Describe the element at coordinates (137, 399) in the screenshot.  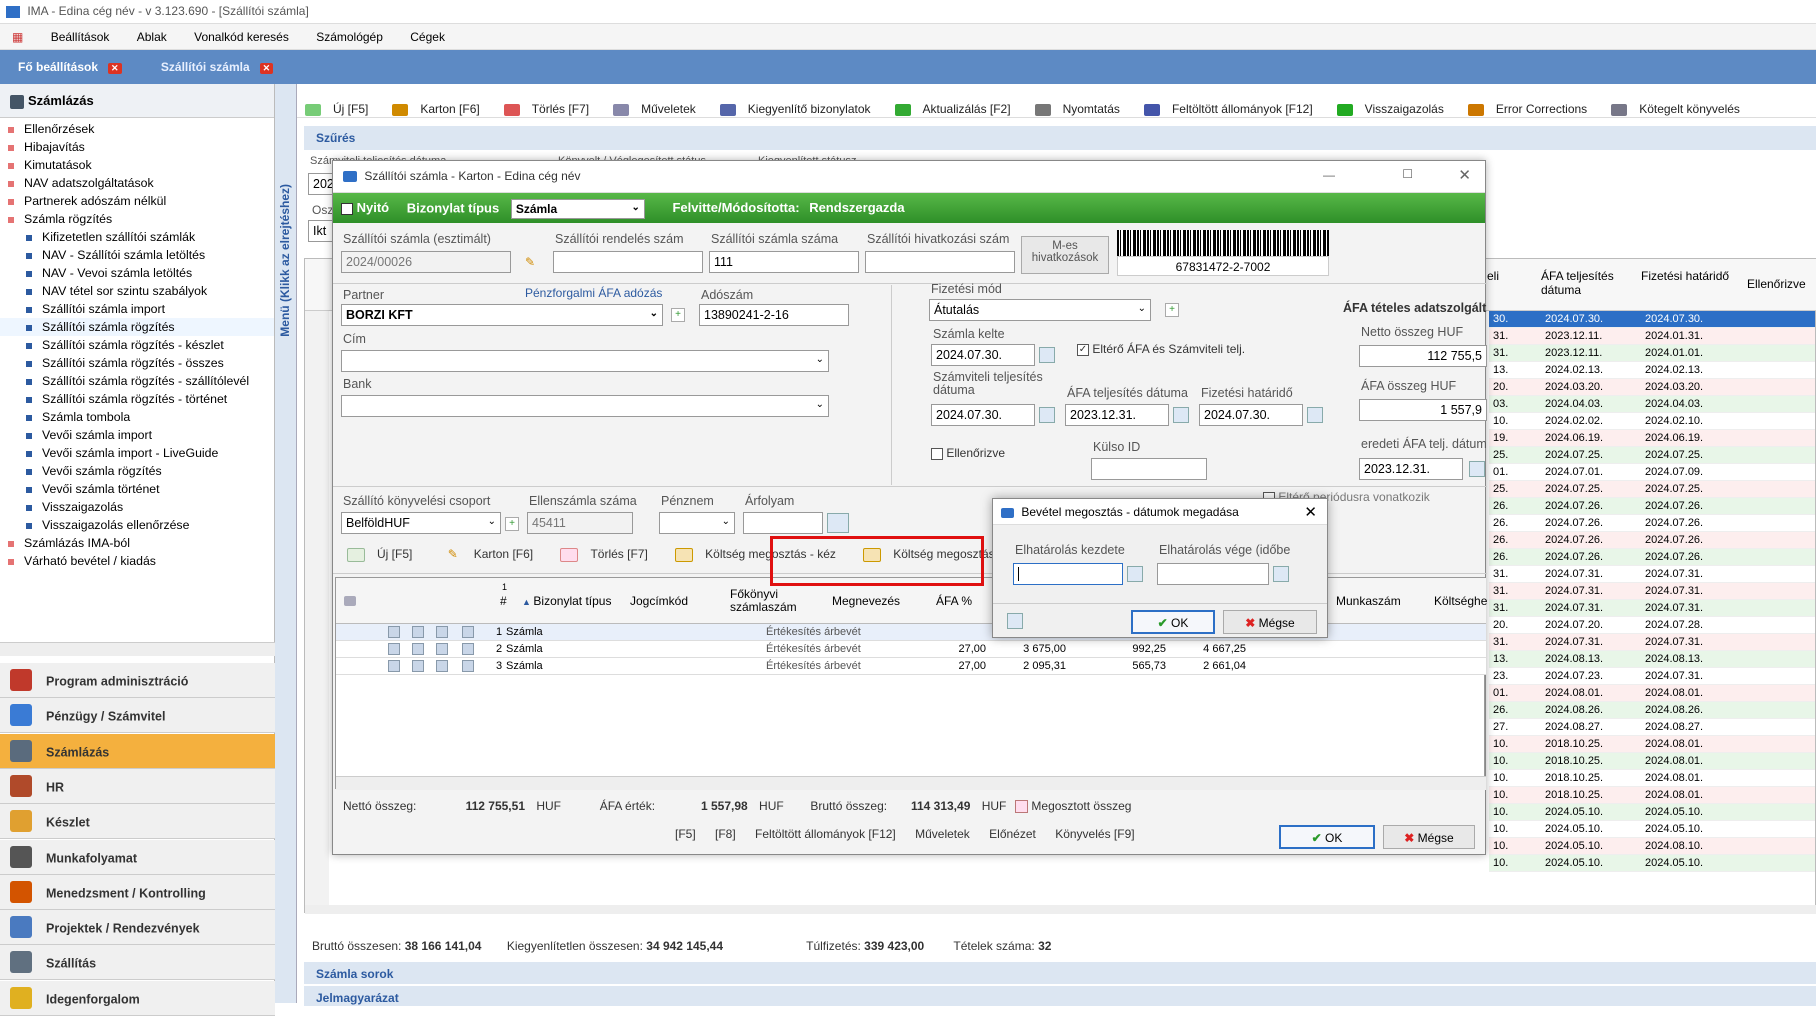
I see `sidebar-item: Szállítói számla rögzítés - történet` at that location.